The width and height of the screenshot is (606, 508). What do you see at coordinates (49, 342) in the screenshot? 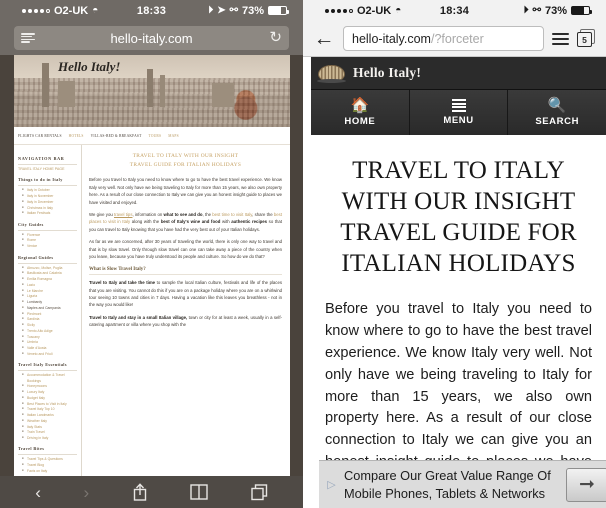
I see `list-item: Umbria` at bounding box center [49, 342].